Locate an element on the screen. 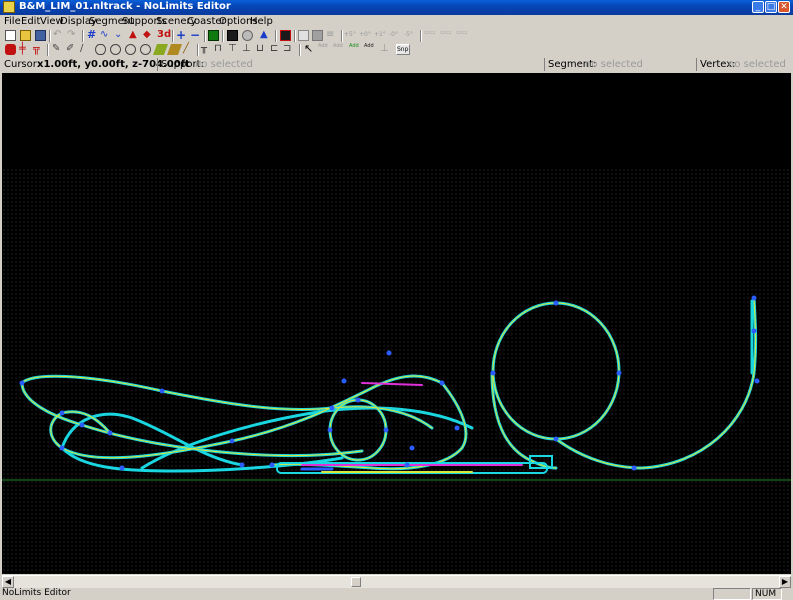 This screenshot has height=600, width=793. scenery-icon: ◆ is located at coordinates (148, 35).